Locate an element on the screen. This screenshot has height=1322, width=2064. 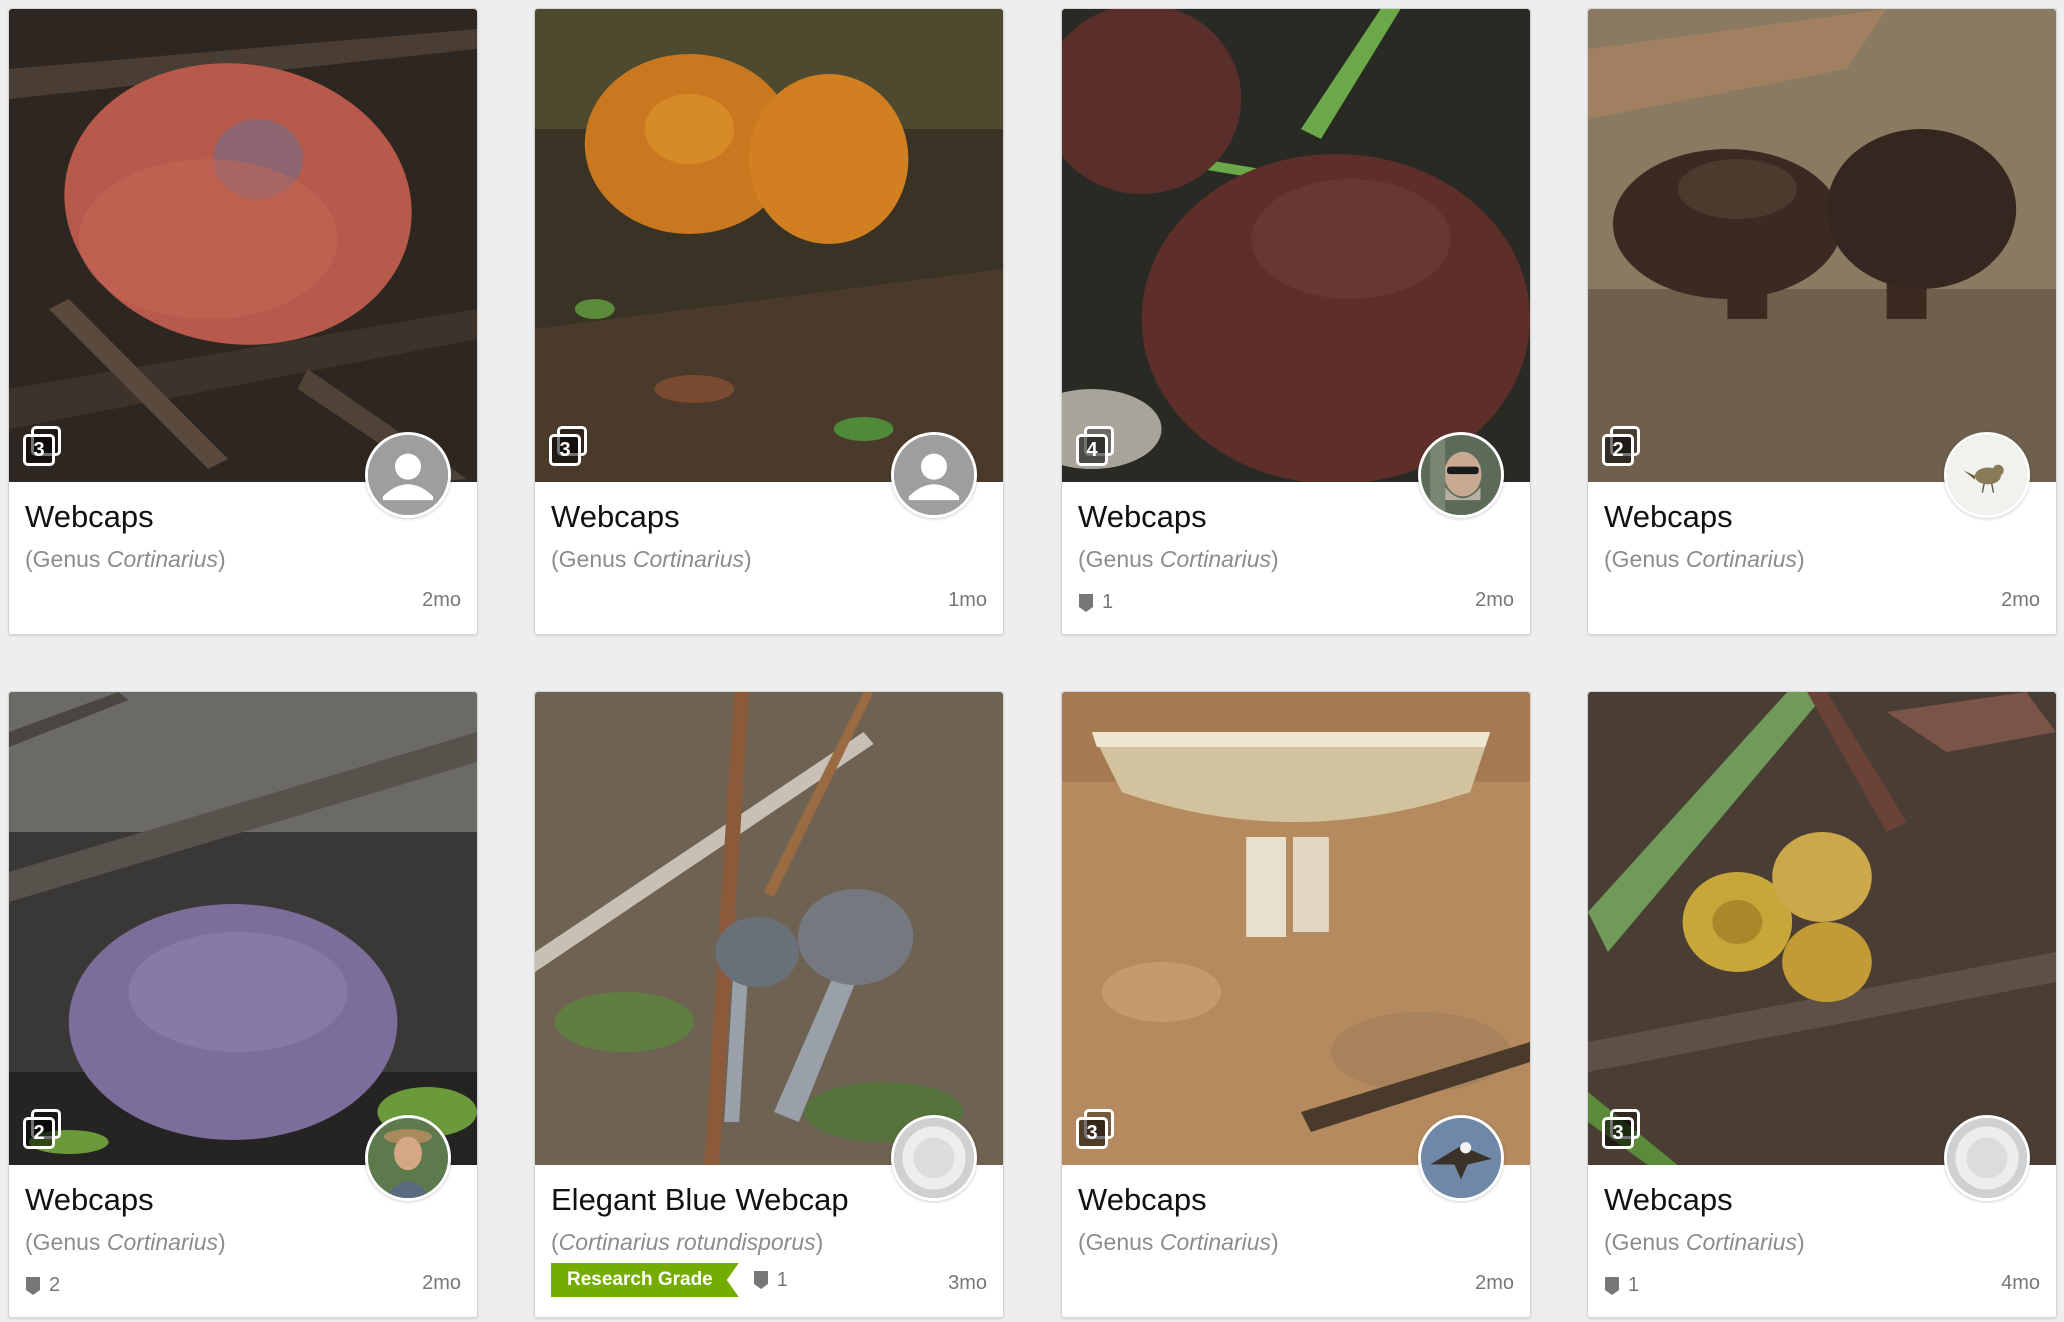
common-name: Elegant Blue Webcap is located at coordinates (700, 1200).